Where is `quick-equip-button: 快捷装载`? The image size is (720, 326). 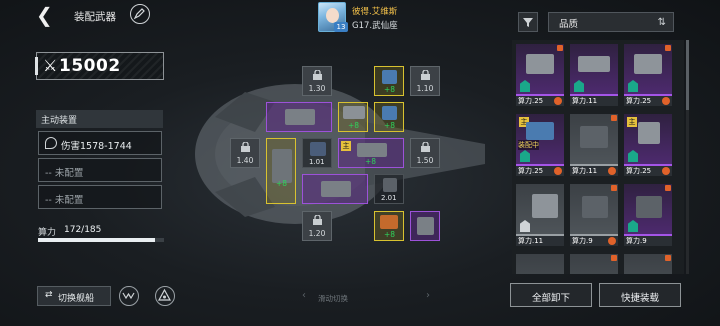
quick-equip-button: 快捷装载 is located at coordinates (640, 295).